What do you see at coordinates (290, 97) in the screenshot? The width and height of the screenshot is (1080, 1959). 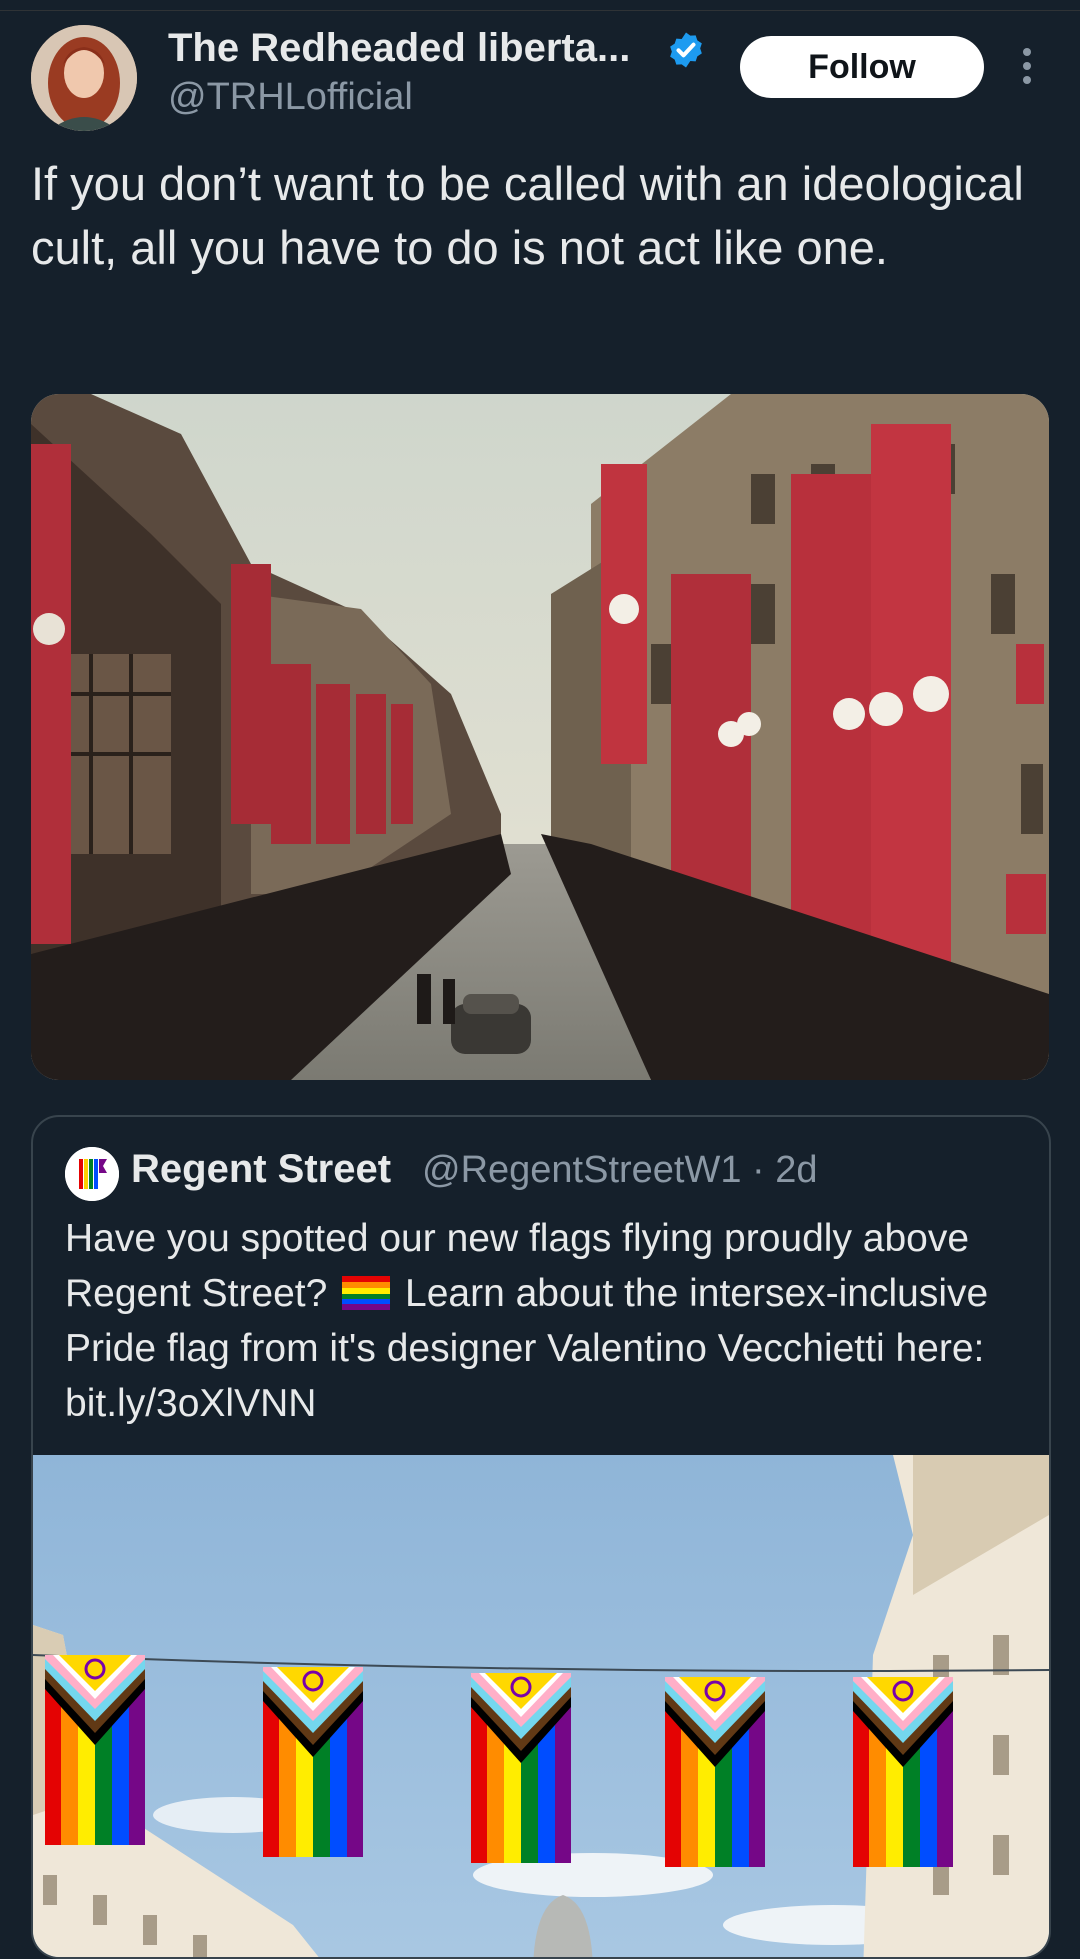 I see `author-handle: @TRHLofficial` at bounding box center [290, 97].